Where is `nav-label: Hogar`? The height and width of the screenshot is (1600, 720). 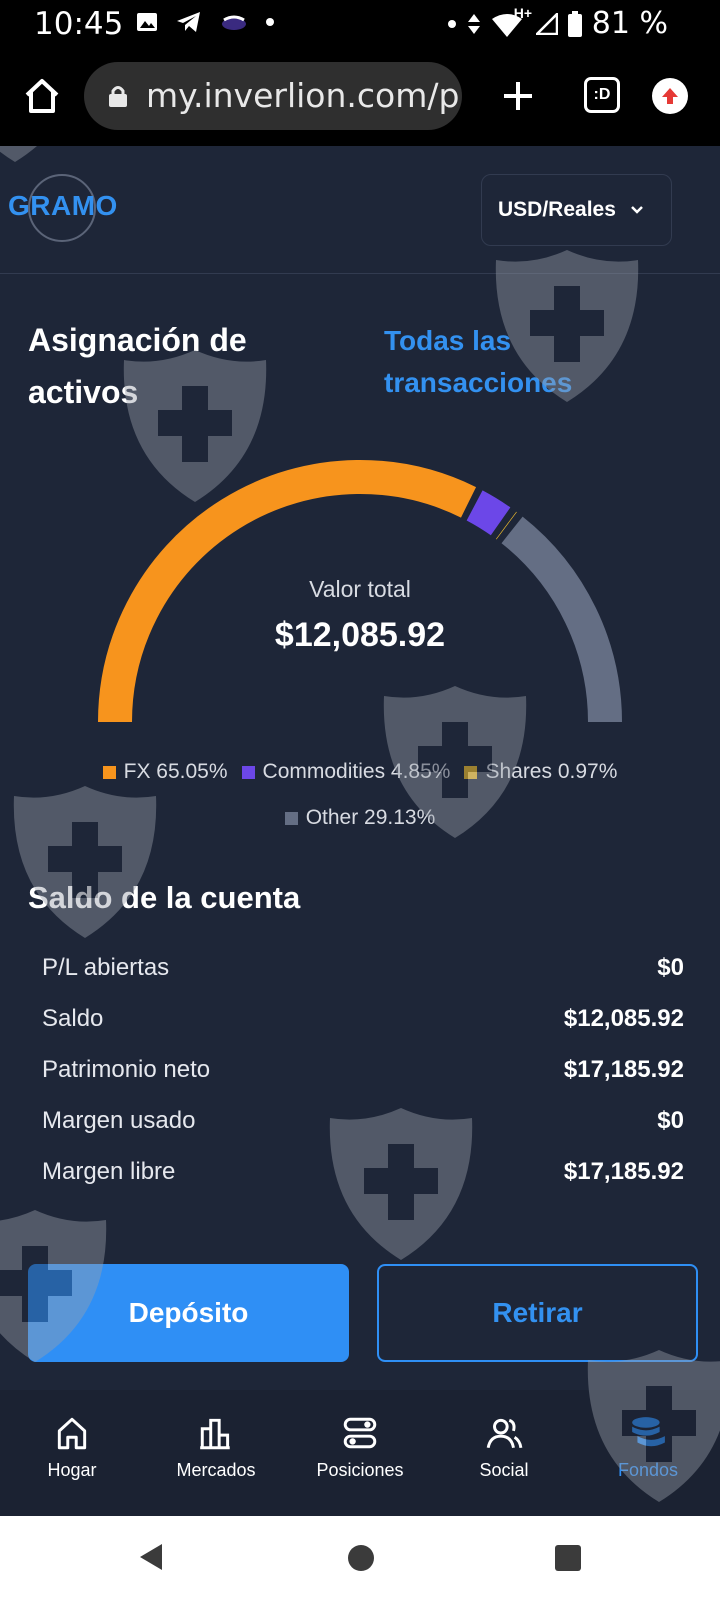 nav-label: Hogar is located at coordinates (72, 1470).